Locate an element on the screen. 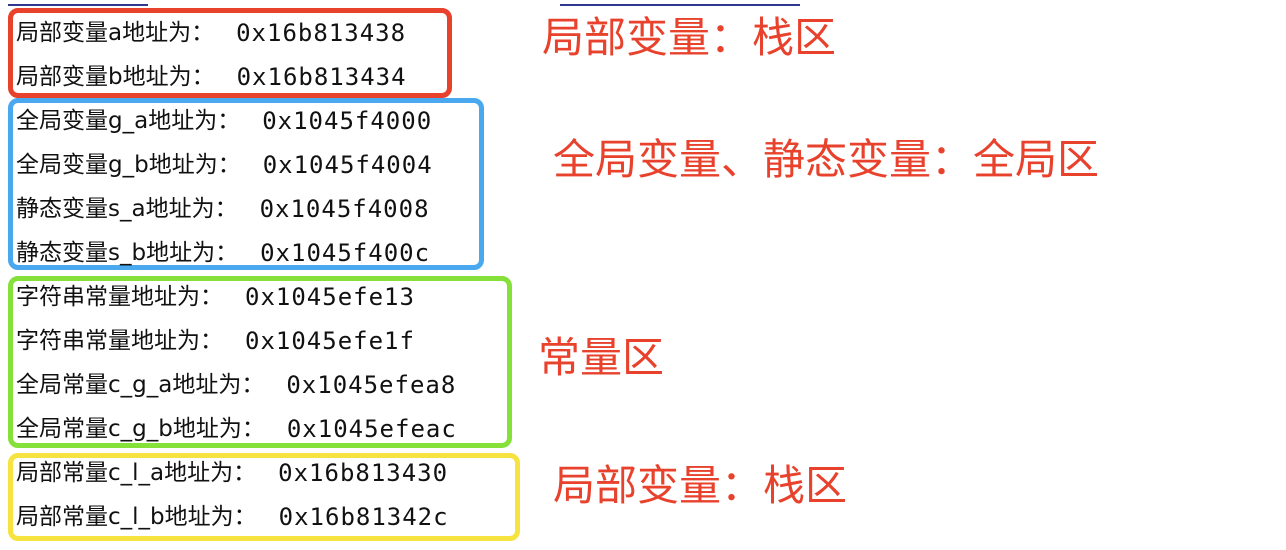 This screenshot has height=550, width=1286. output-line: 局部常量c_l_a地址为： 0x16b813430 is located at coordinates (232, 473).